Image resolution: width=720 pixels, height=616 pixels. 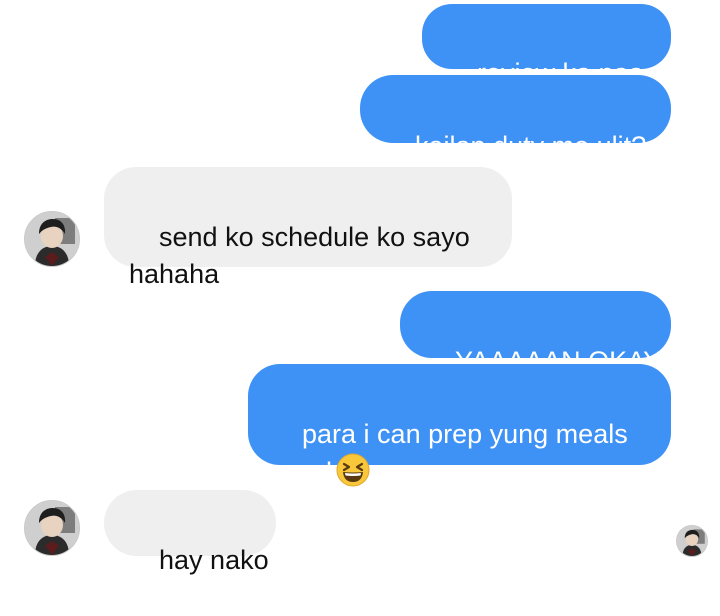 I want to click on message-bubble-outgoing: para i can prep yung meals agad, so click(x=459, y=425).